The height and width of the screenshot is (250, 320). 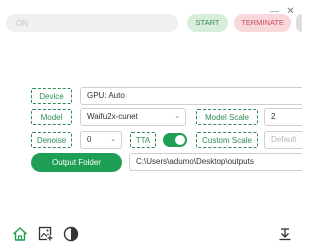 I want to click on denoise-label: Denoise, so click(x=51, y=140).